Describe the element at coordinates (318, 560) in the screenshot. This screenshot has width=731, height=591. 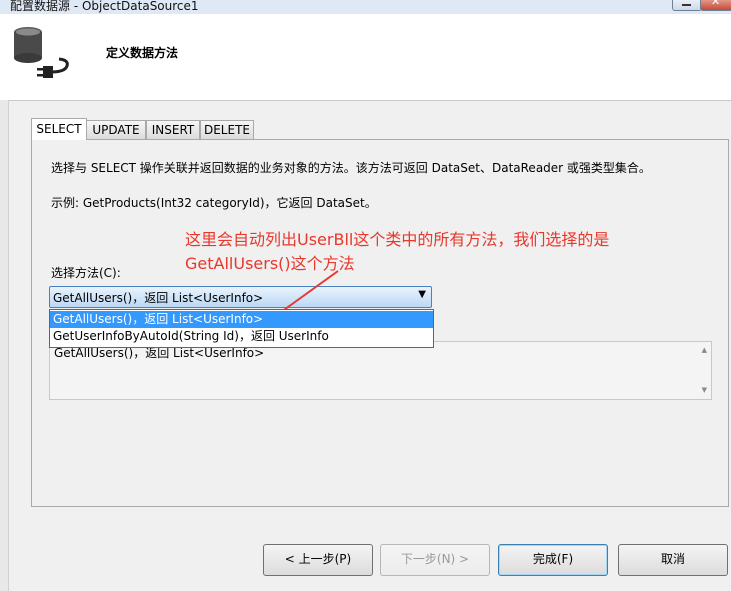
I see `previous-button: < 上一步(P)` at that location.